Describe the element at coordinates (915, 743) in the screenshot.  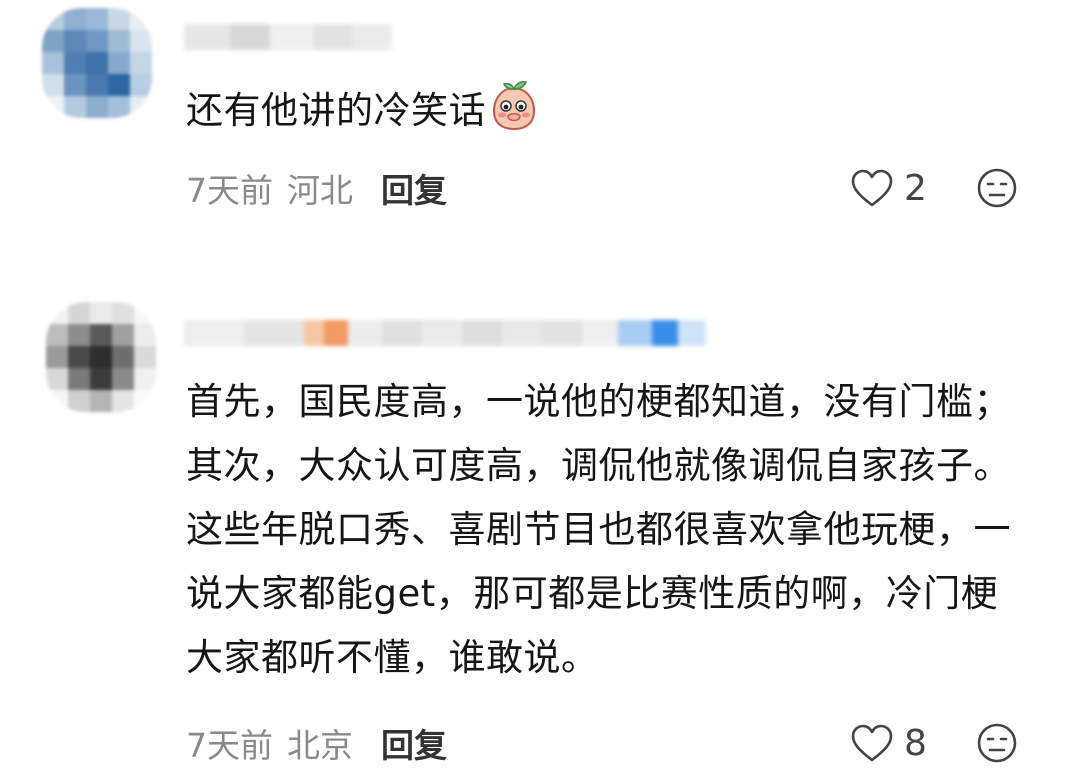
I see `like-count: 8` at that location.